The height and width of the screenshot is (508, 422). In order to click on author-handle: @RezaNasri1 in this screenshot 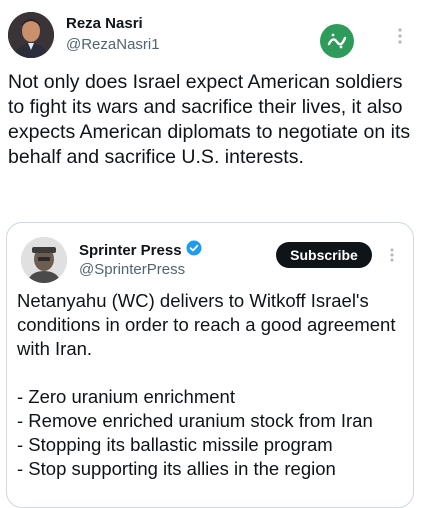, I will do `click(113, 44)`.